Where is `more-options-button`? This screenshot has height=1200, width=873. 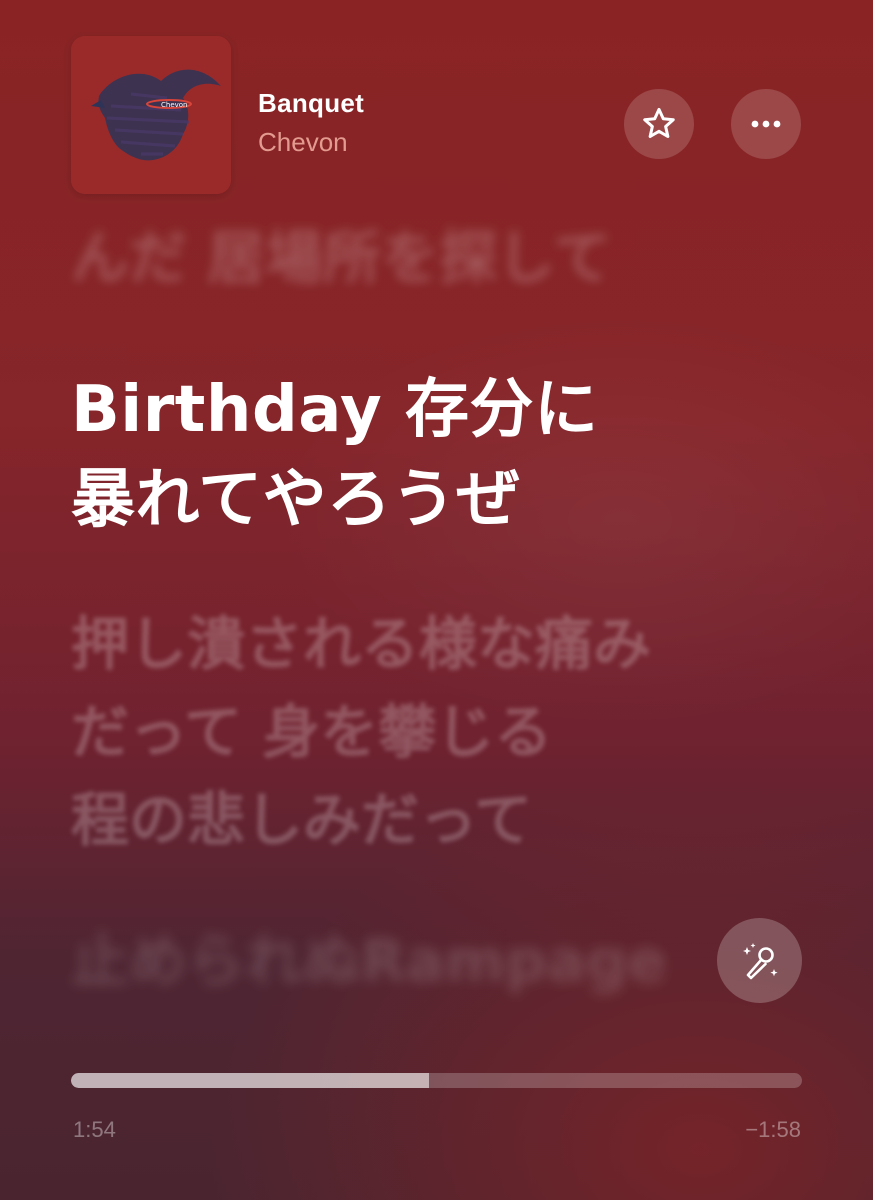 more-options-button is located at coordinates (766, 124).